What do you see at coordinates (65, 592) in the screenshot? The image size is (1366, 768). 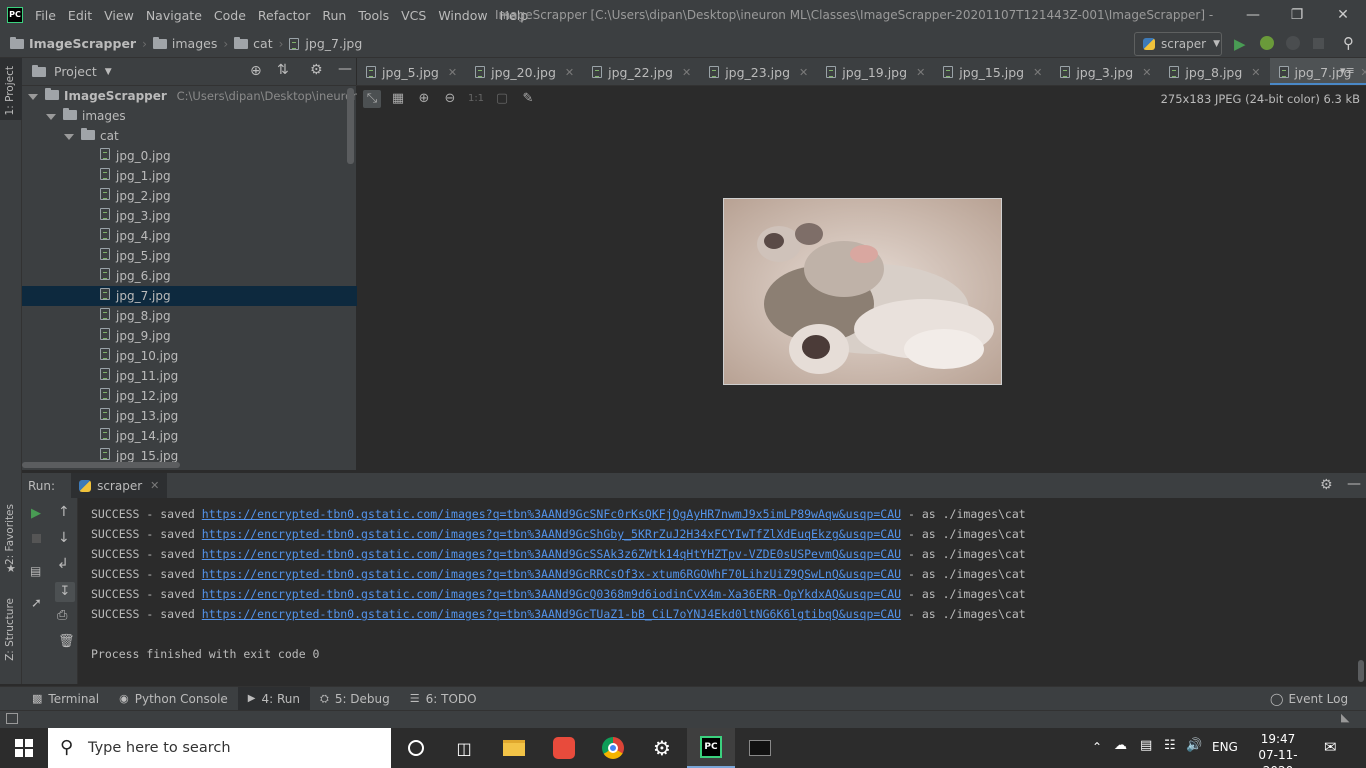 I see `scroll-to-end-icon: ↧` at bounding box center [65, 592].